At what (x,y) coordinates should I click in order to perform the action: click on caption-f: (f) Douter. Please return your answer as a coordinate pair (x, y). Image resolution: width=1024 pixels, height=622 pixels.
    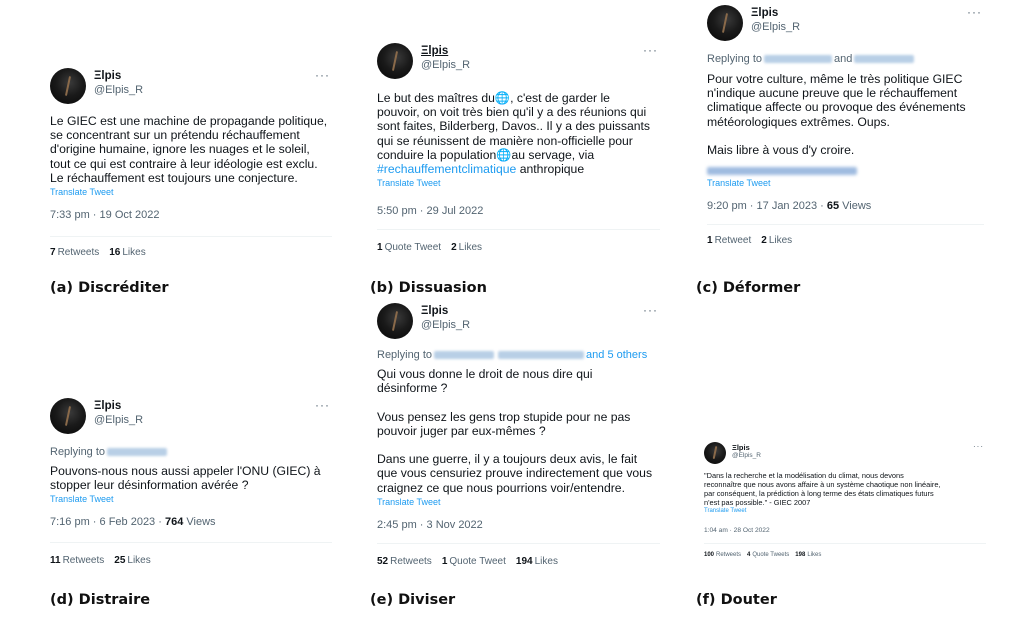
    Looking at the image, I should click on (736, 600).